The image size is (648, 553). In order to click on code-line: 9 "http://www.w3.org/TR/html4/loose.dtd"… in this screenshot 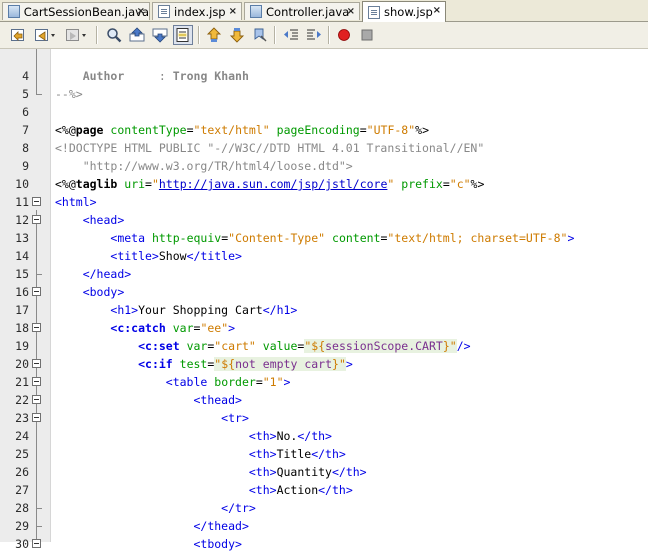, I will do `click(187, 166)`.